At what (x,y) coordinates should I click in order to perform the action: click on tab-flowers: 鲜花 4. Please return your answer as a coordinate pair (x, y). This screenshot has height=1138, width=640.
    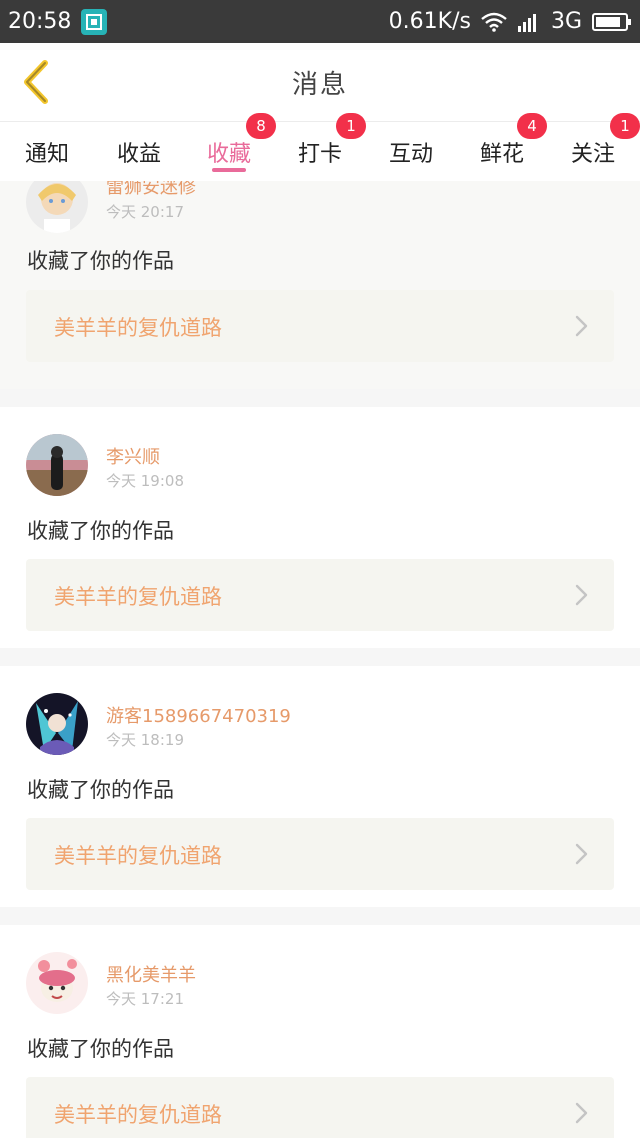
    Looking at the image, I should click on (509, 147).